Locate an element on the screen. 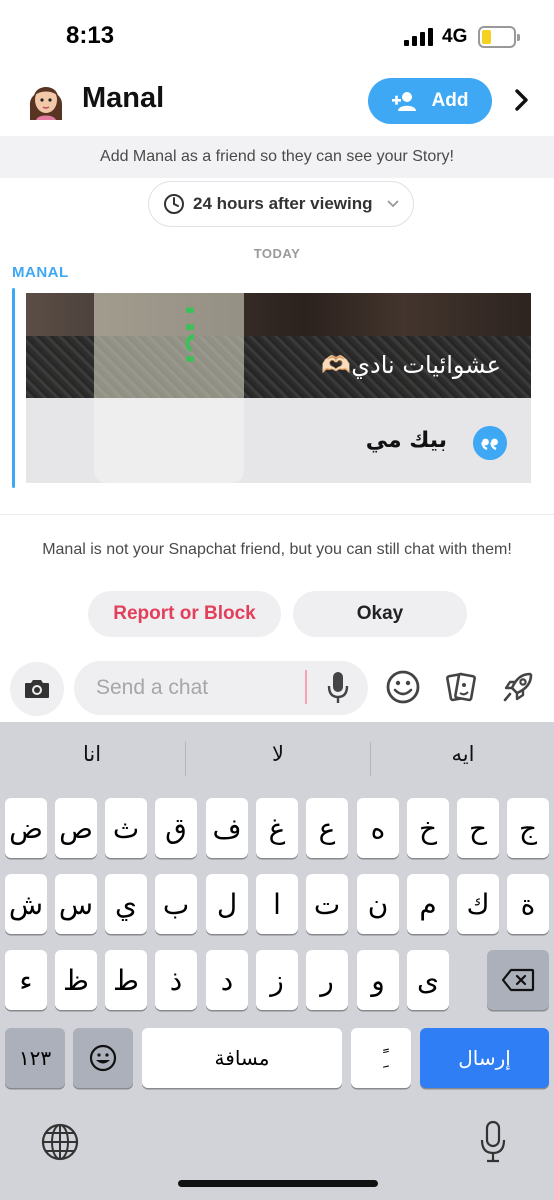 The width and height of the screenshot is (554, 1200). key: ذ is located at coordinates (176, 980).